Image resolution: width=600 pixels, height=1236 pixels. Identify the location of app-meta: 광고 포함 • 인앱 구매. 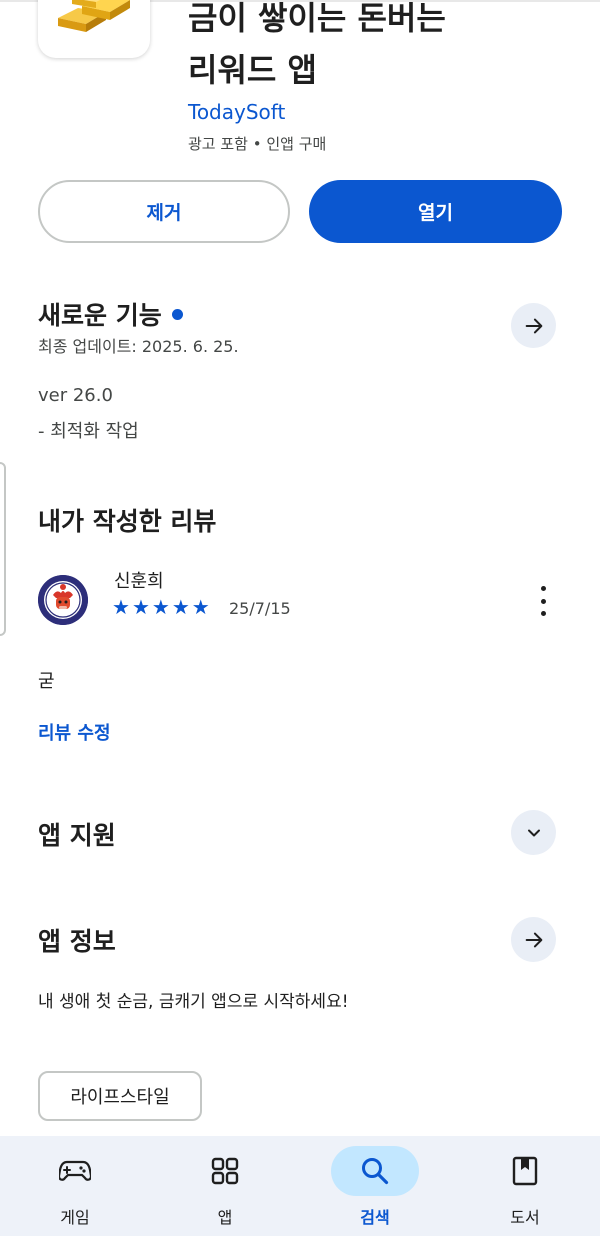
(257, 144).